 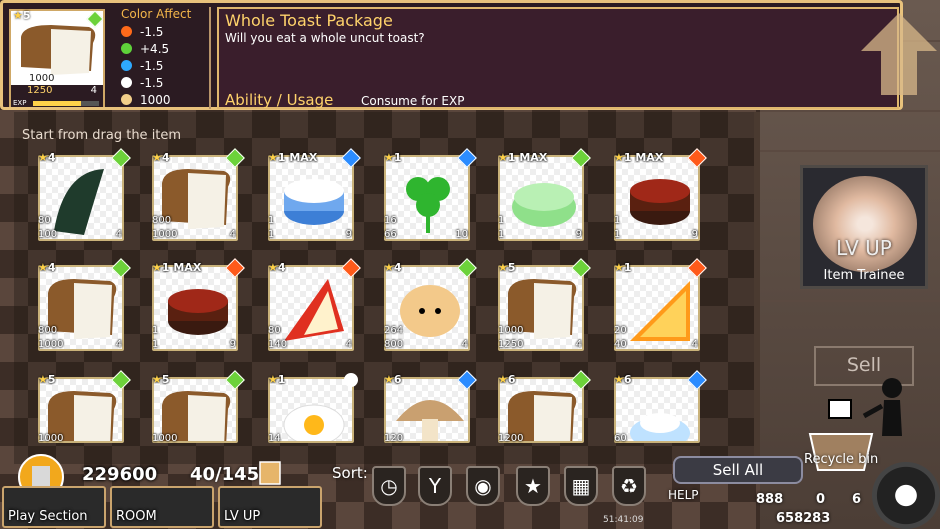 What do you see at coordinates (165, 234) in the screenshot?
I see `item-value2: 1000` at bounding box center [165, 234].